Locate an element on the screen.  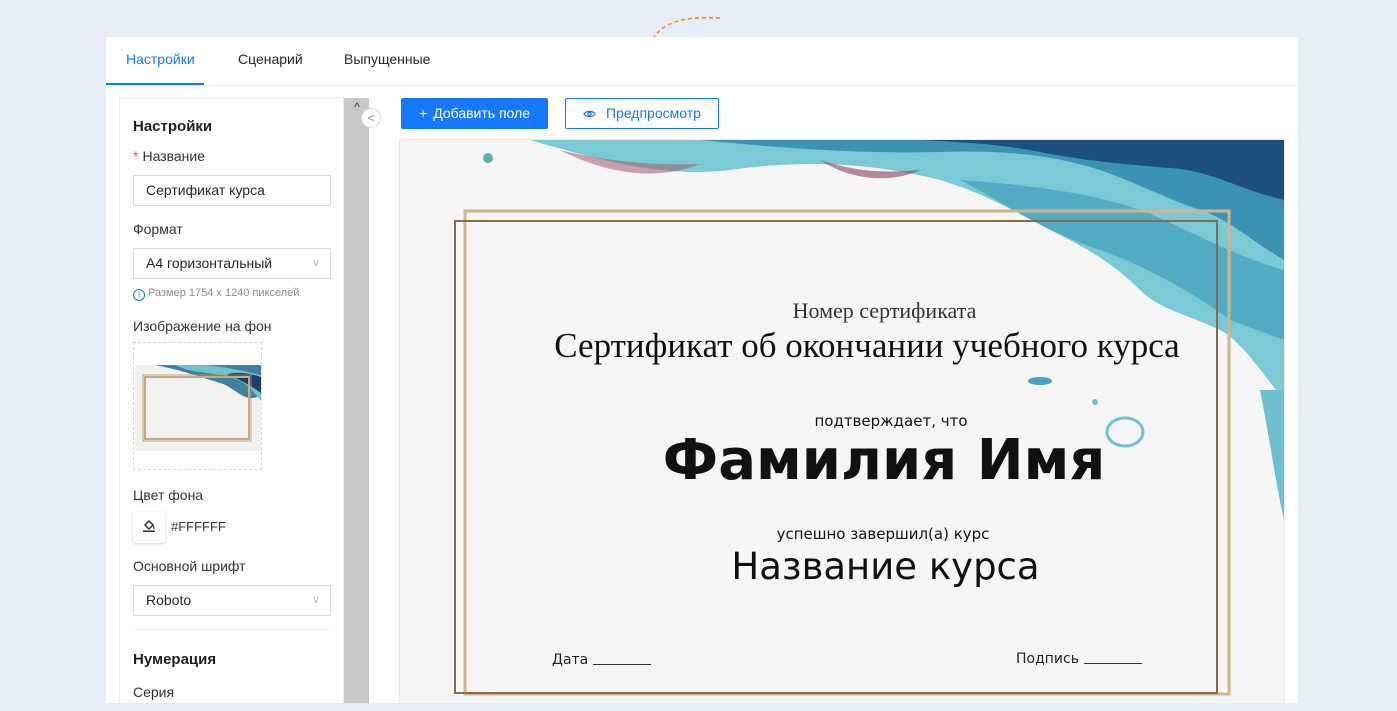
certificate-date-field: Дата is located at coordinates (602, 660).